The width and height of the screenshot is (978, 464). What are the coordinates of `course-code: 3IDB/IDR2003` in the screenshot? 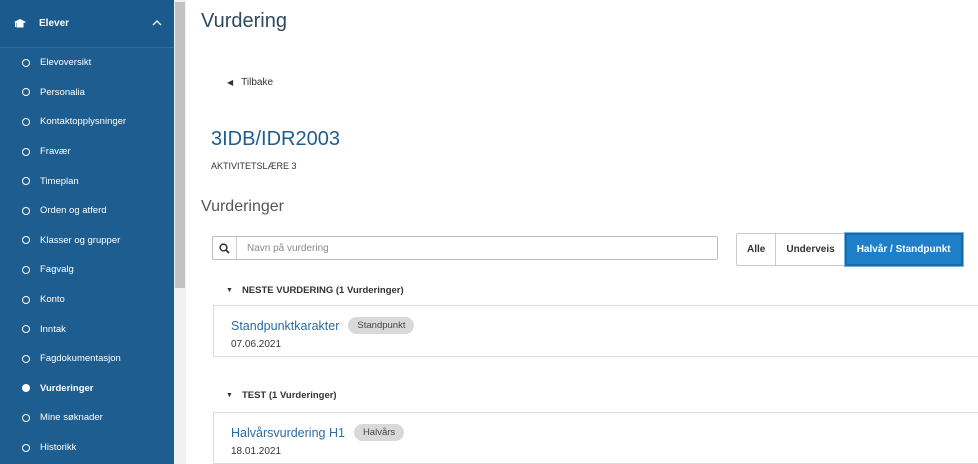 It's located at (275, 139).